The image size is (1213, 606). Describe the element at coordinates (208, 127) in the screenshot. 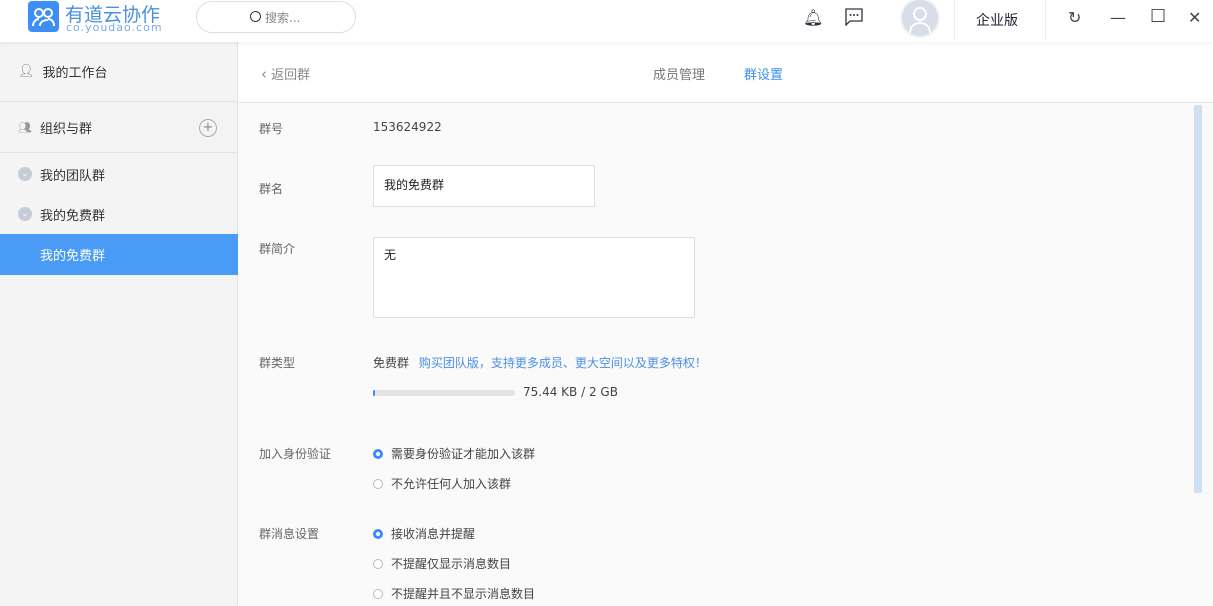

I see `add-icon: +` at that location.